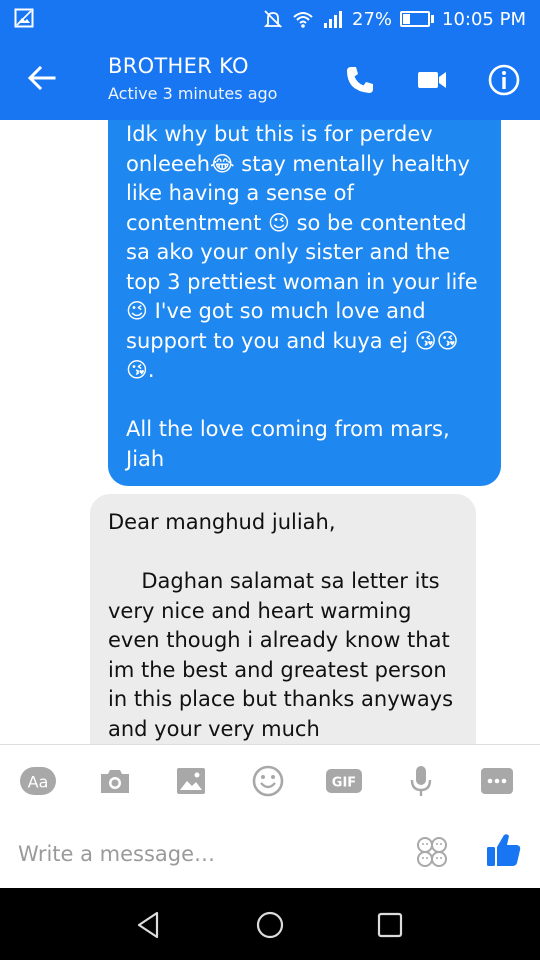  I want to click on phone-icon, so click(360, 80).